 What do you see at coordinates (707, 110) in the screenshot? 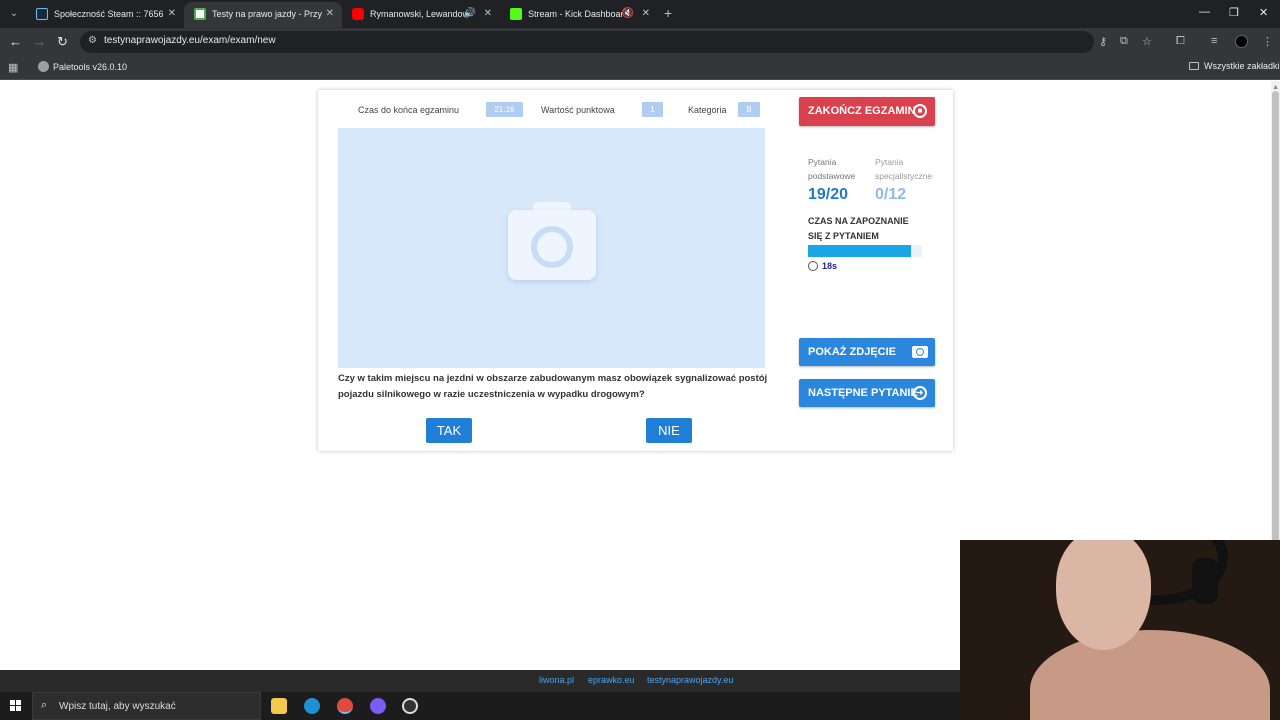
I see `category-label: Kategoria` at bounding box center [707, 110].